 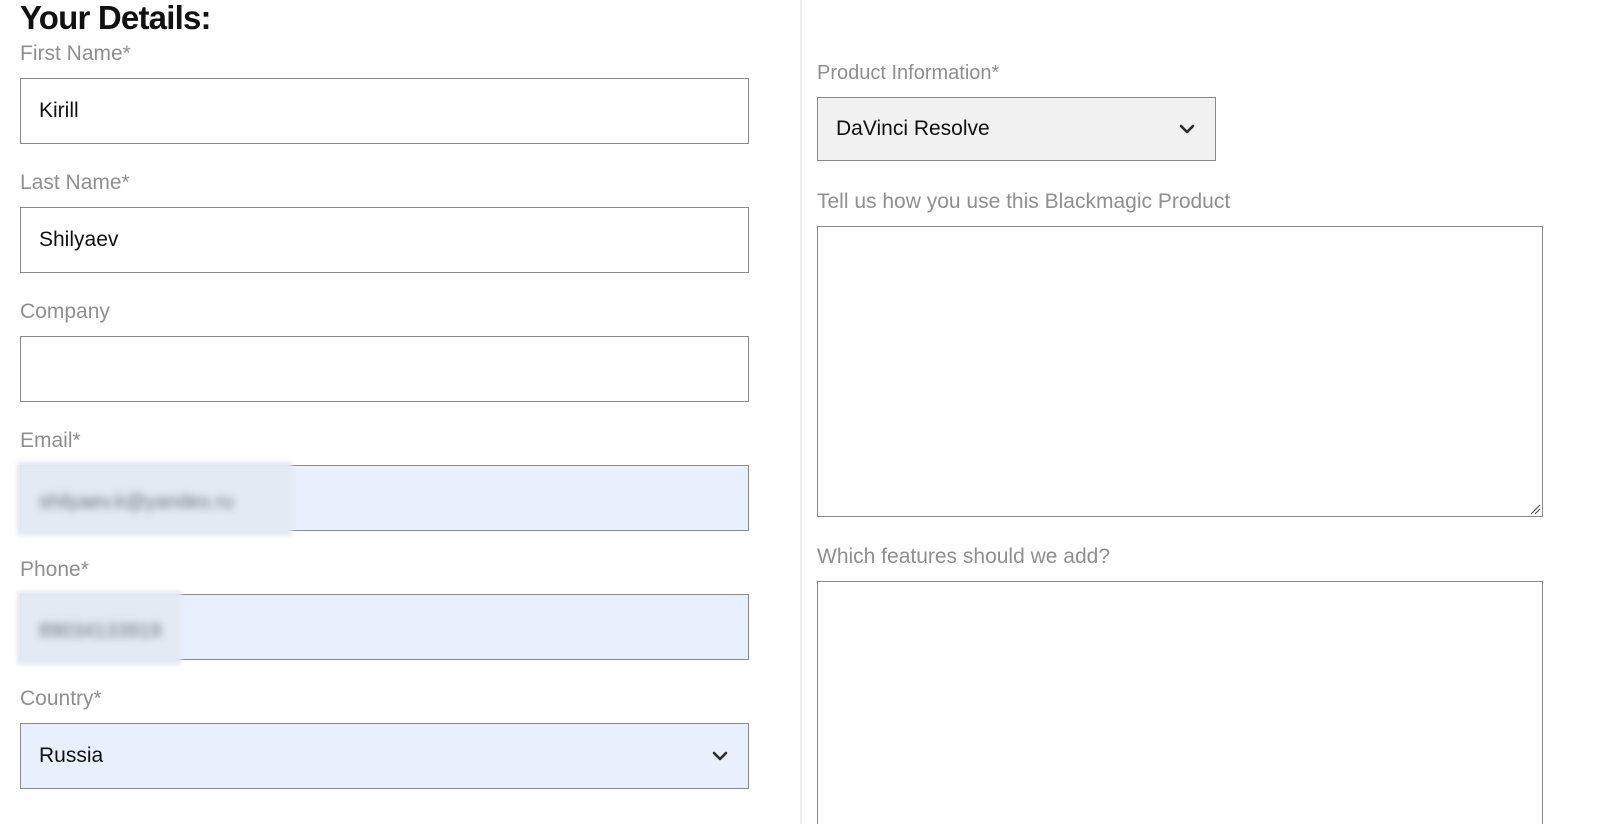 What do you see at coordinates (71, 755) in the screenshot?
I see `country-value: Russia` at bounding box center [71, 755].